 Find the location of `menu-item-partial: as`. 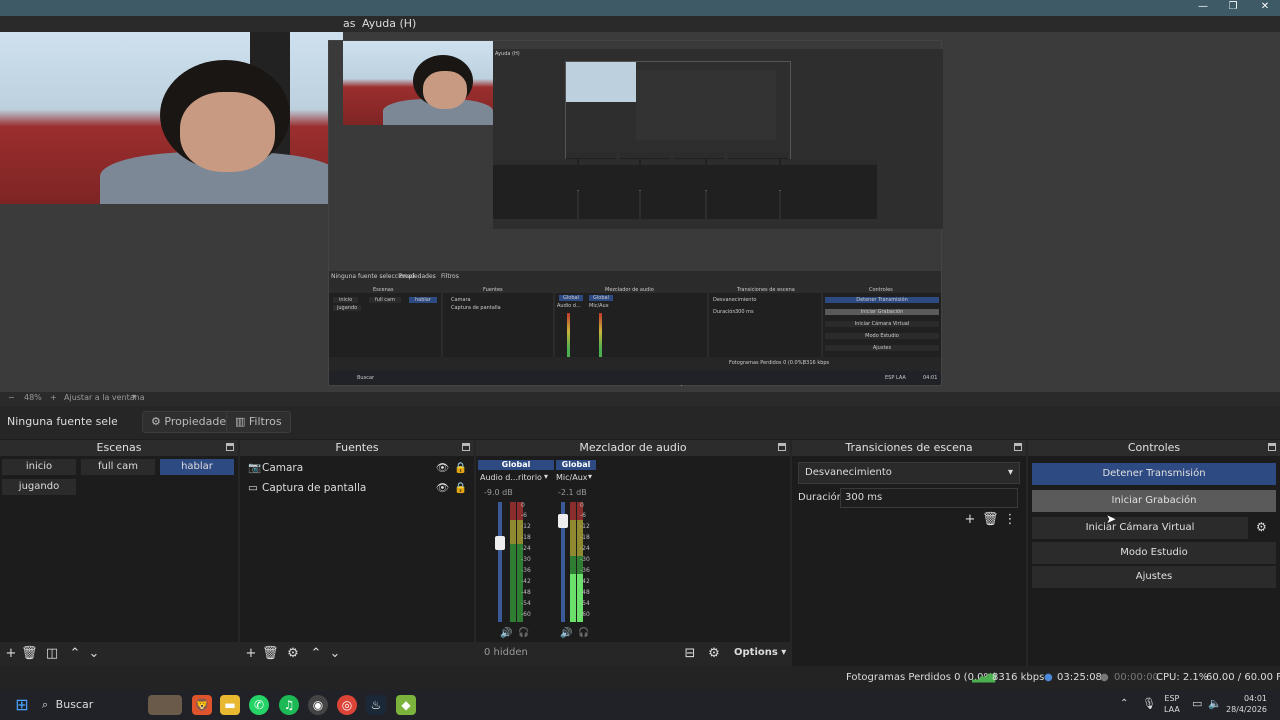

menu-item-partial: as is located at coordinates (349, 23).